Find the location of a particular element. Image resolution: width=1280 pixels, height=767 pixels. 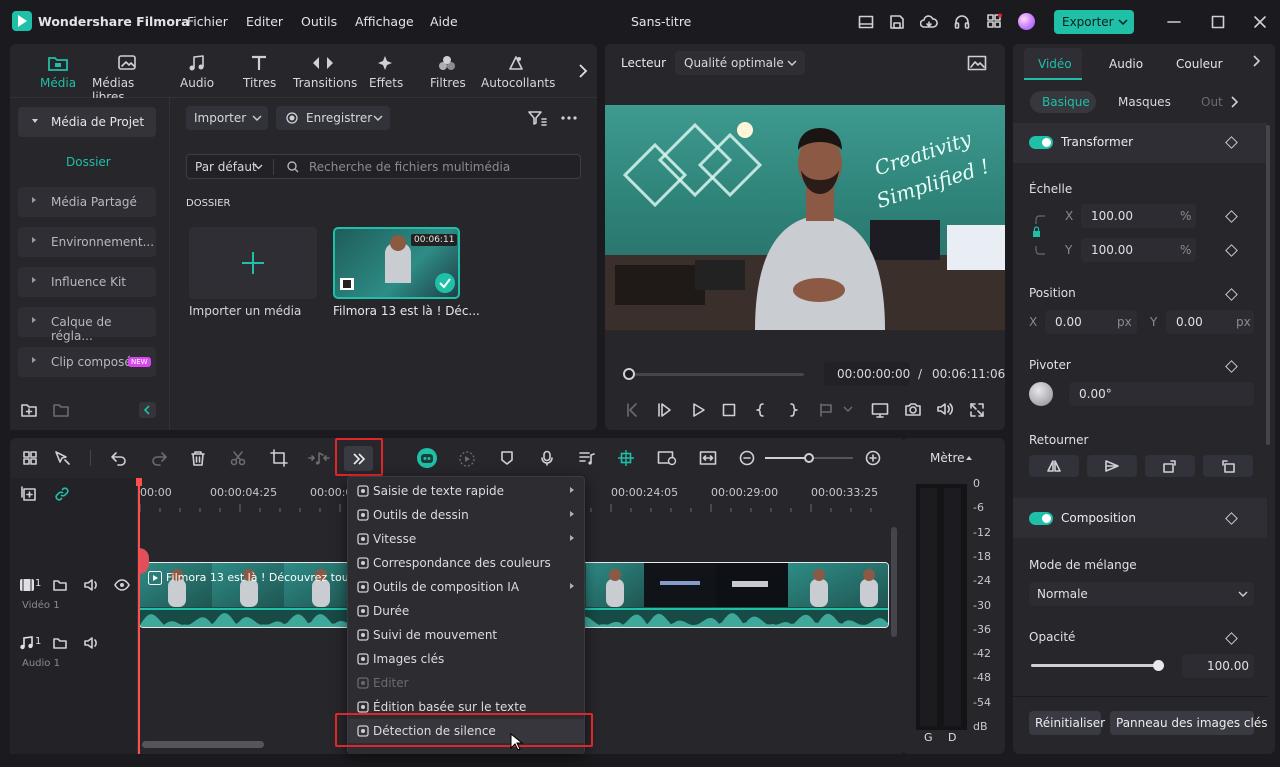

keyframe-panel-button: Panneau des images clés is located at coordinates (1189, 723).